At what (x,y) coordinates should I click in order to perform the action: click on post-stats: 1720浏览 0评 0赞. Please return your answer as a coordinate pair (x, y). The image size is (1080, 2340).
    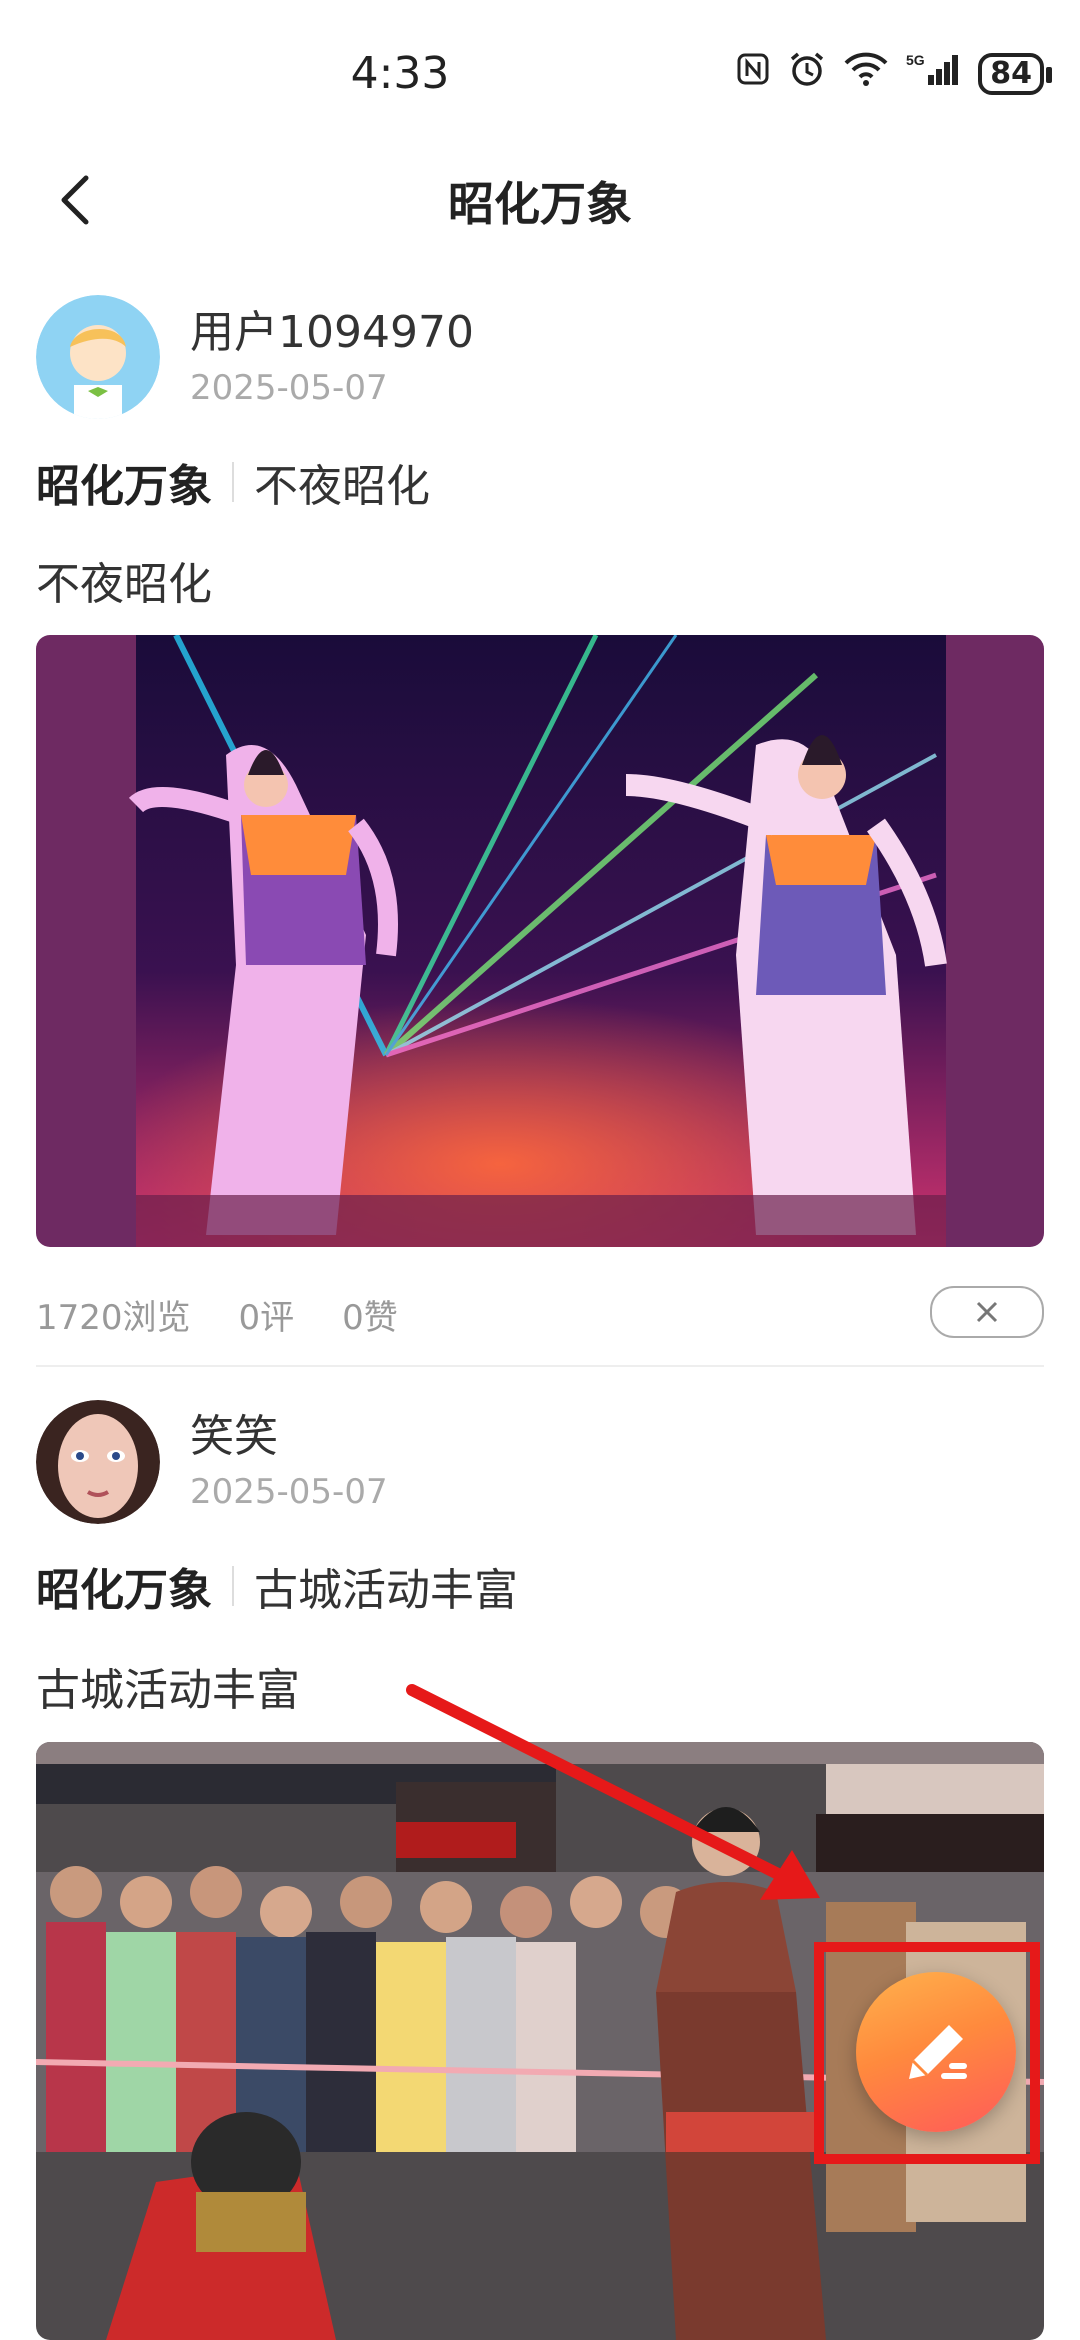
    Looking at the image, I should click on (217, 1314).